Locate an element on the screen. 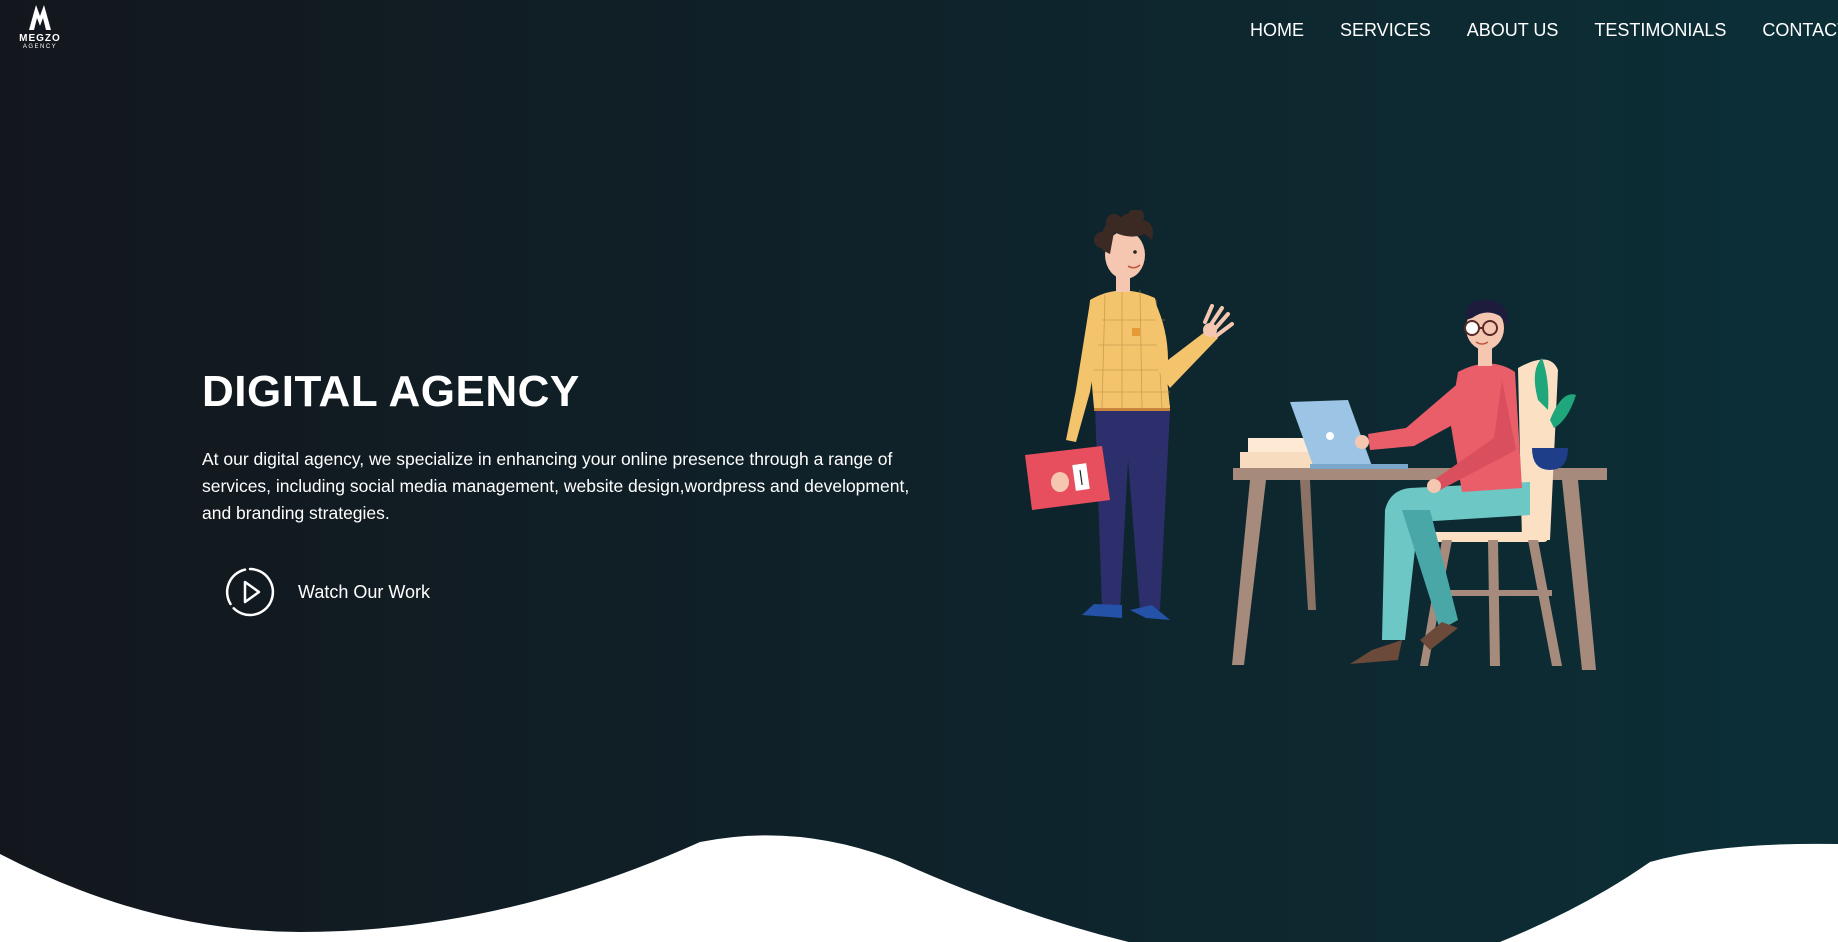 Image resolution: width=1838 pixels, height=942 pixels. nav-item-about-us: ABOUT US is located at coordinates (1513, 30).